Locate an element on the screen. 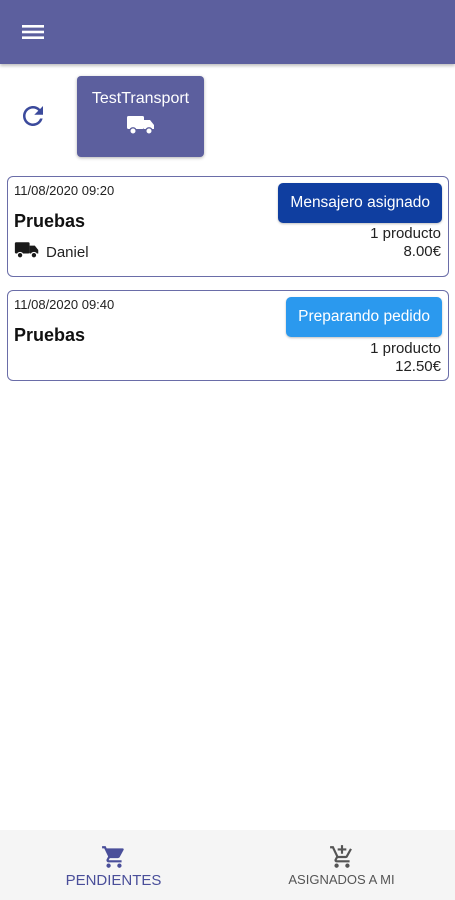 Image resolution: width=455 pixels, height=900 pixels. order-date: 11/08/2020 09:40 is located at coordinates (64, 304).